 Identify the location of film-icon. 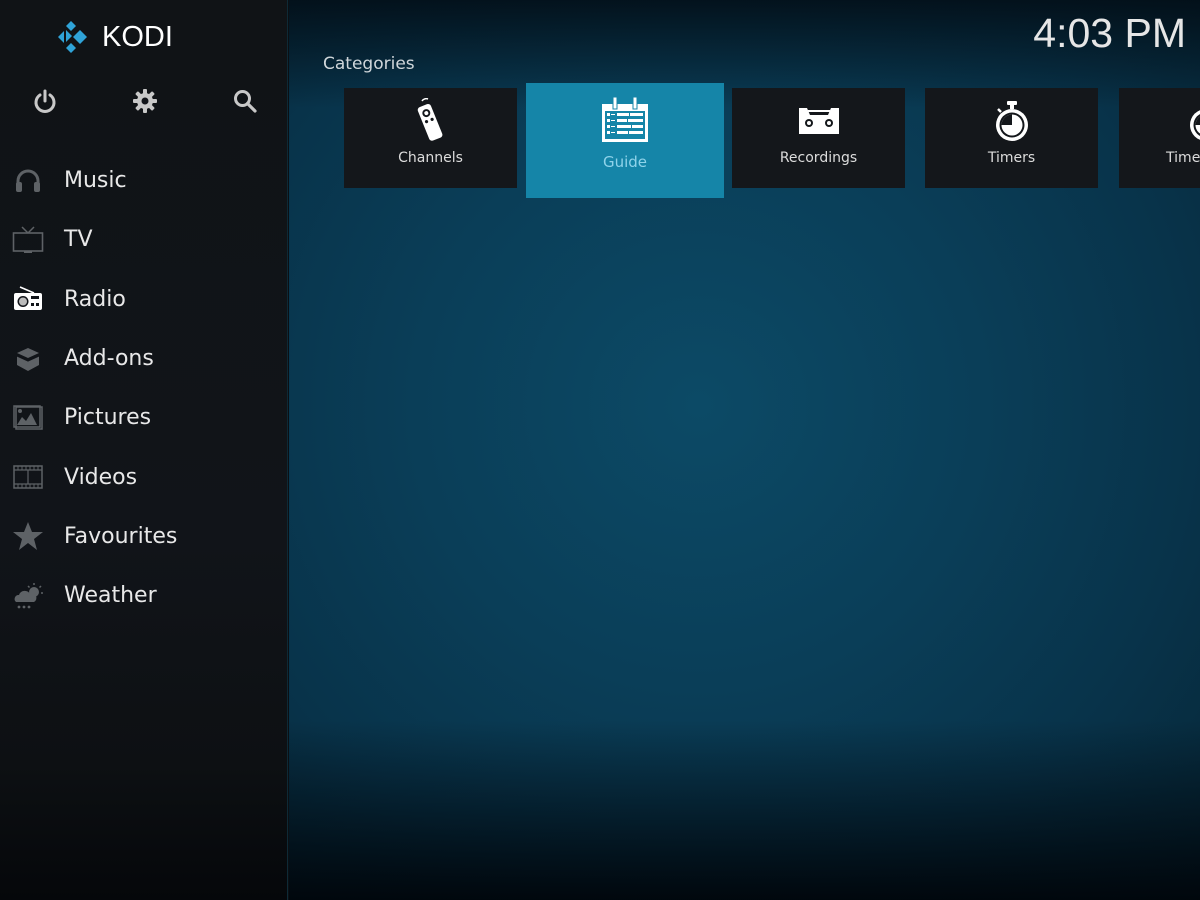
(28, 477).